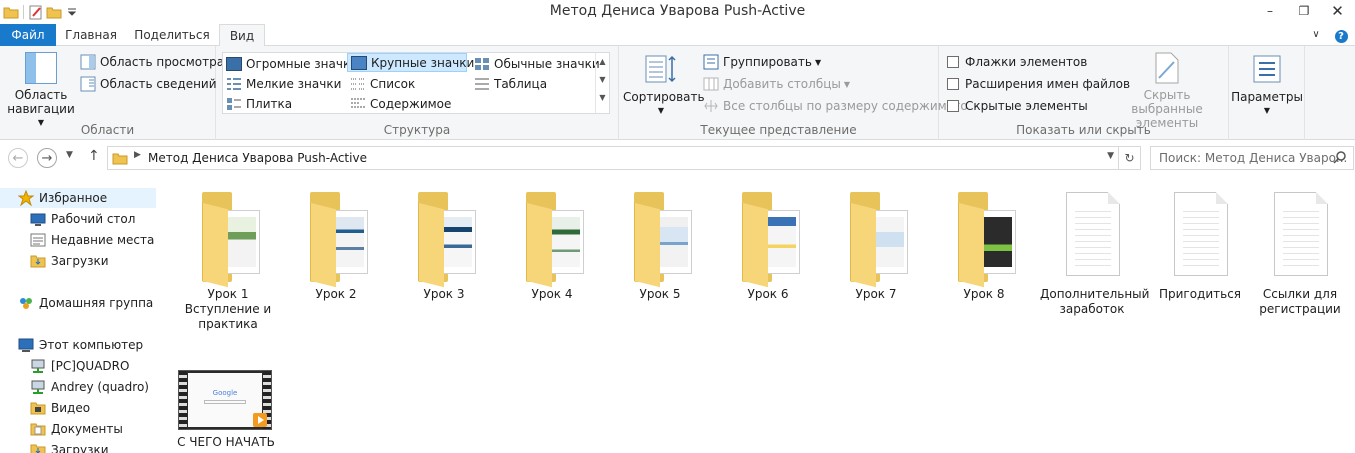 This screenshot has width=1355, height=453. I want to click on layout-content: Содержимое, so click(407, 103).